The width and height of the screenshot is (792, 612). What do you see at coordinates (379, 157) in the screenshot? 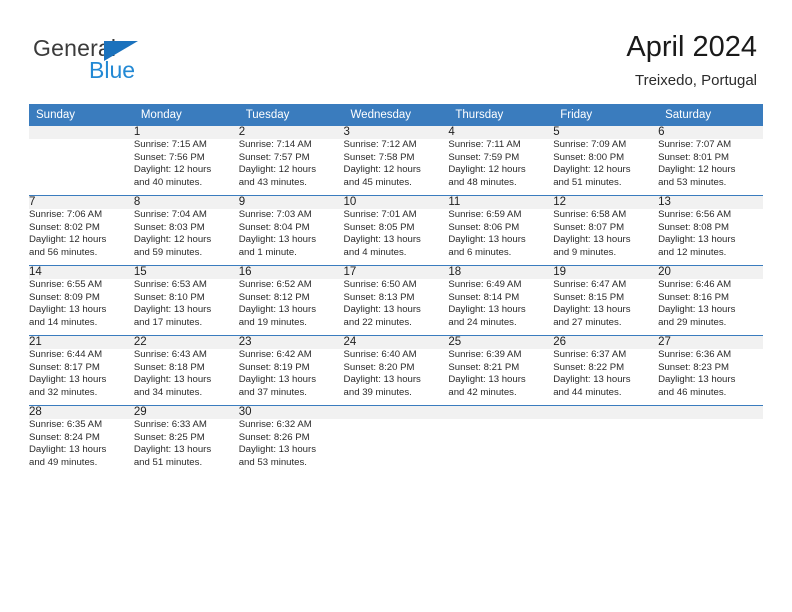
I see `sunset-text: Sunset: 7:58 PM` at bounding box center [379, 157].